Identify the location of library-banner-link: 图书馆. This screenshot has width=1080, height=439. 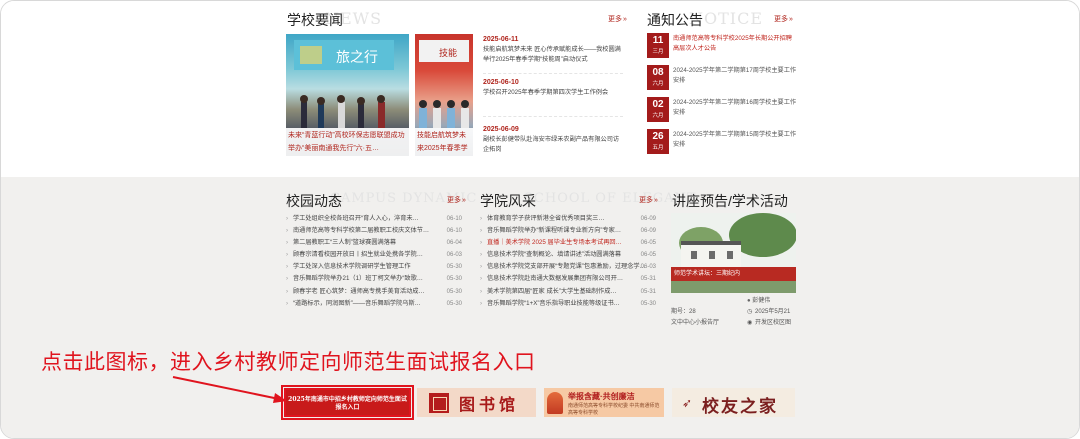
(476, 402).